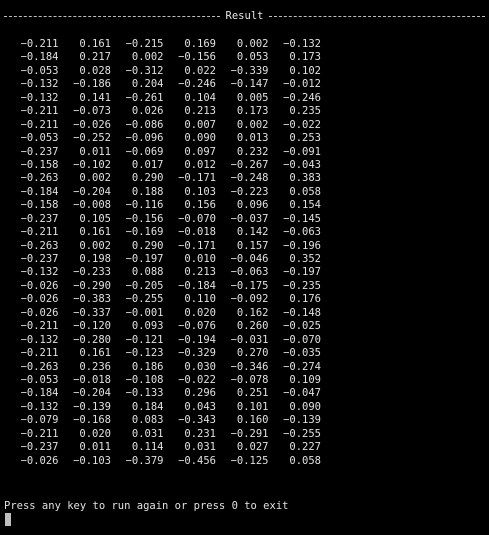  I want to click on table-cell: 0.101, so click(252, 406).